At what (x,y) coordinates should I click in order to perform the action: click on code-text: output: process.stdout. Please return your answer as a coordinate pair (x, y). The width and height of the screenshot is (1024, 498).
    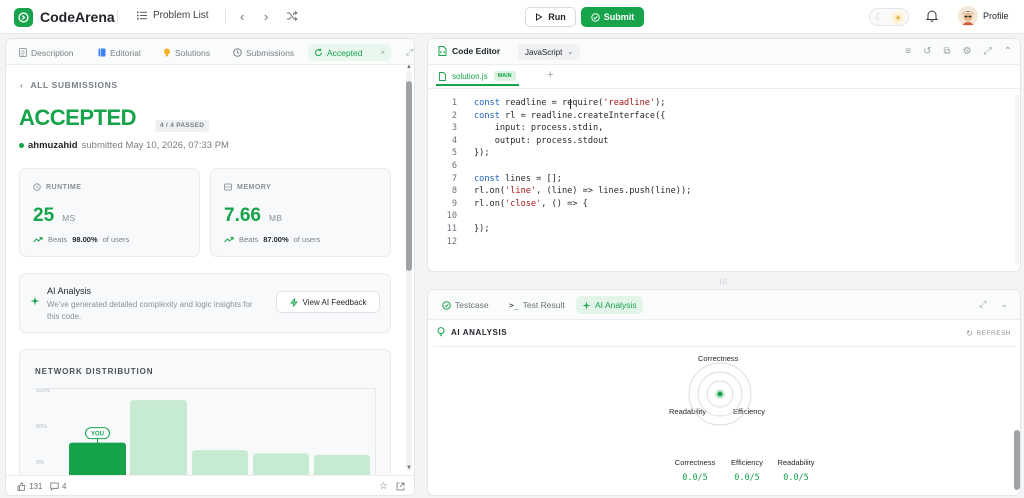
    Looking at the image, I should click on (541, 141).